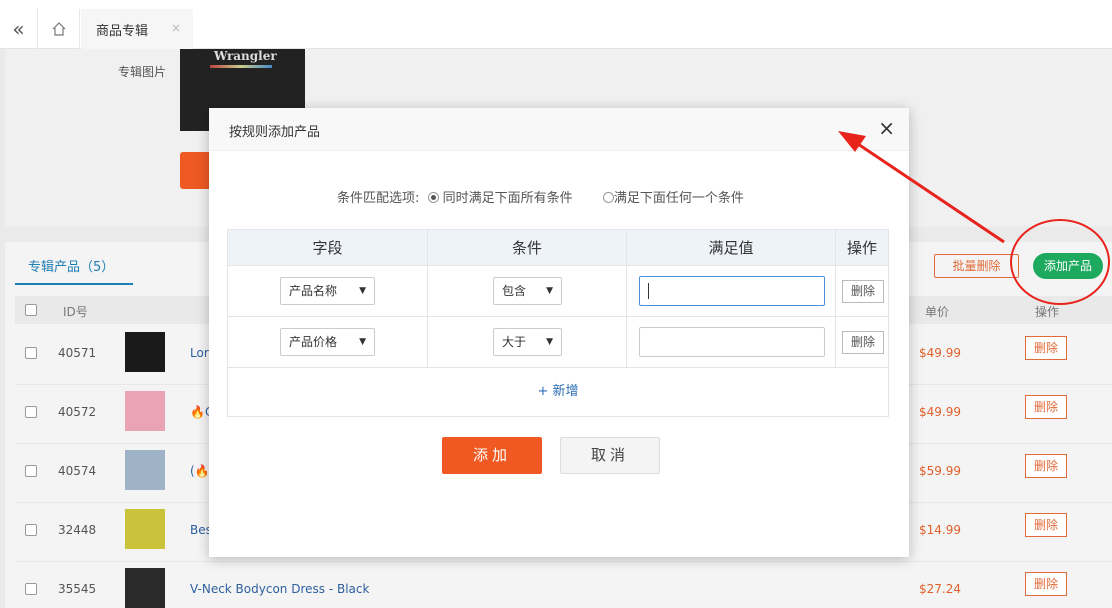 The image size is (1112, 608). I want to click on rule-row: 产品名称 ▼ 包含 ▼ 删除, so click(558, 291).